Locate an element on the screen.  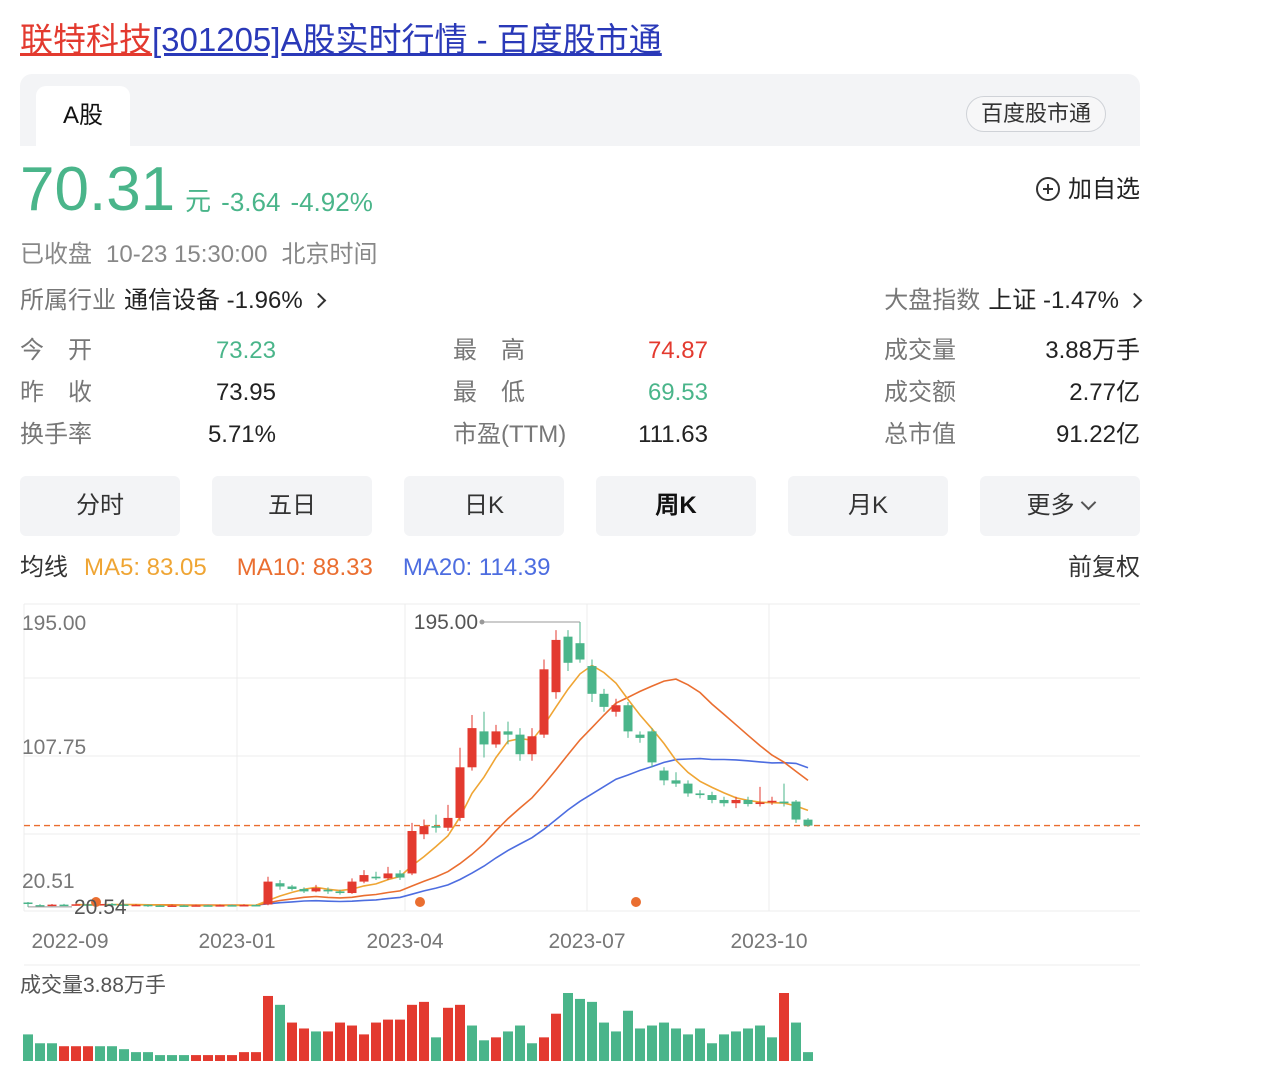
stat-label: 最 高 is located at coordinates (489, 350).